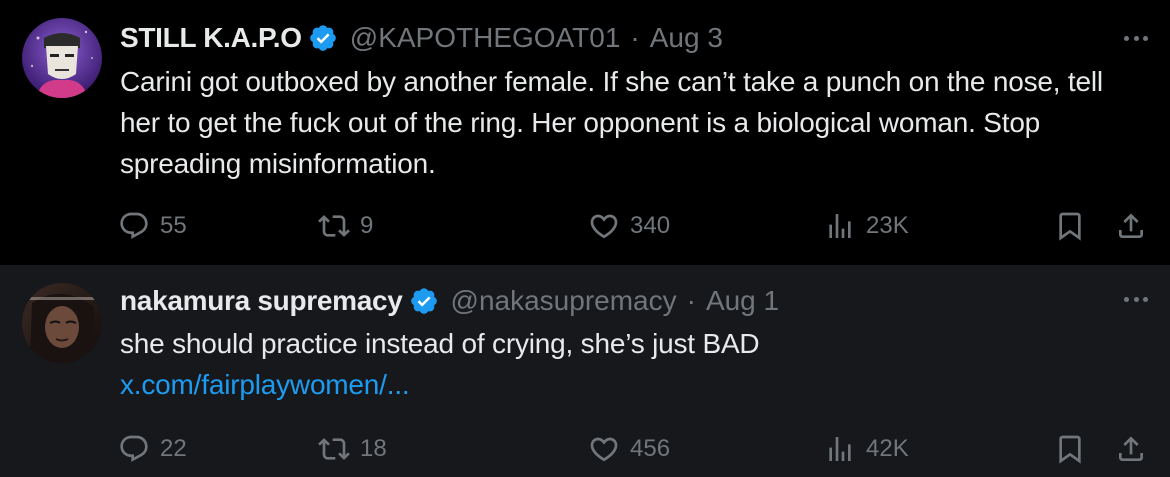 This screenshot has width=1170, height=477. What do you see at coordinates (152, 226) in the screenshot?
I see `reply-button: 55` at bounding box center [152, 226].